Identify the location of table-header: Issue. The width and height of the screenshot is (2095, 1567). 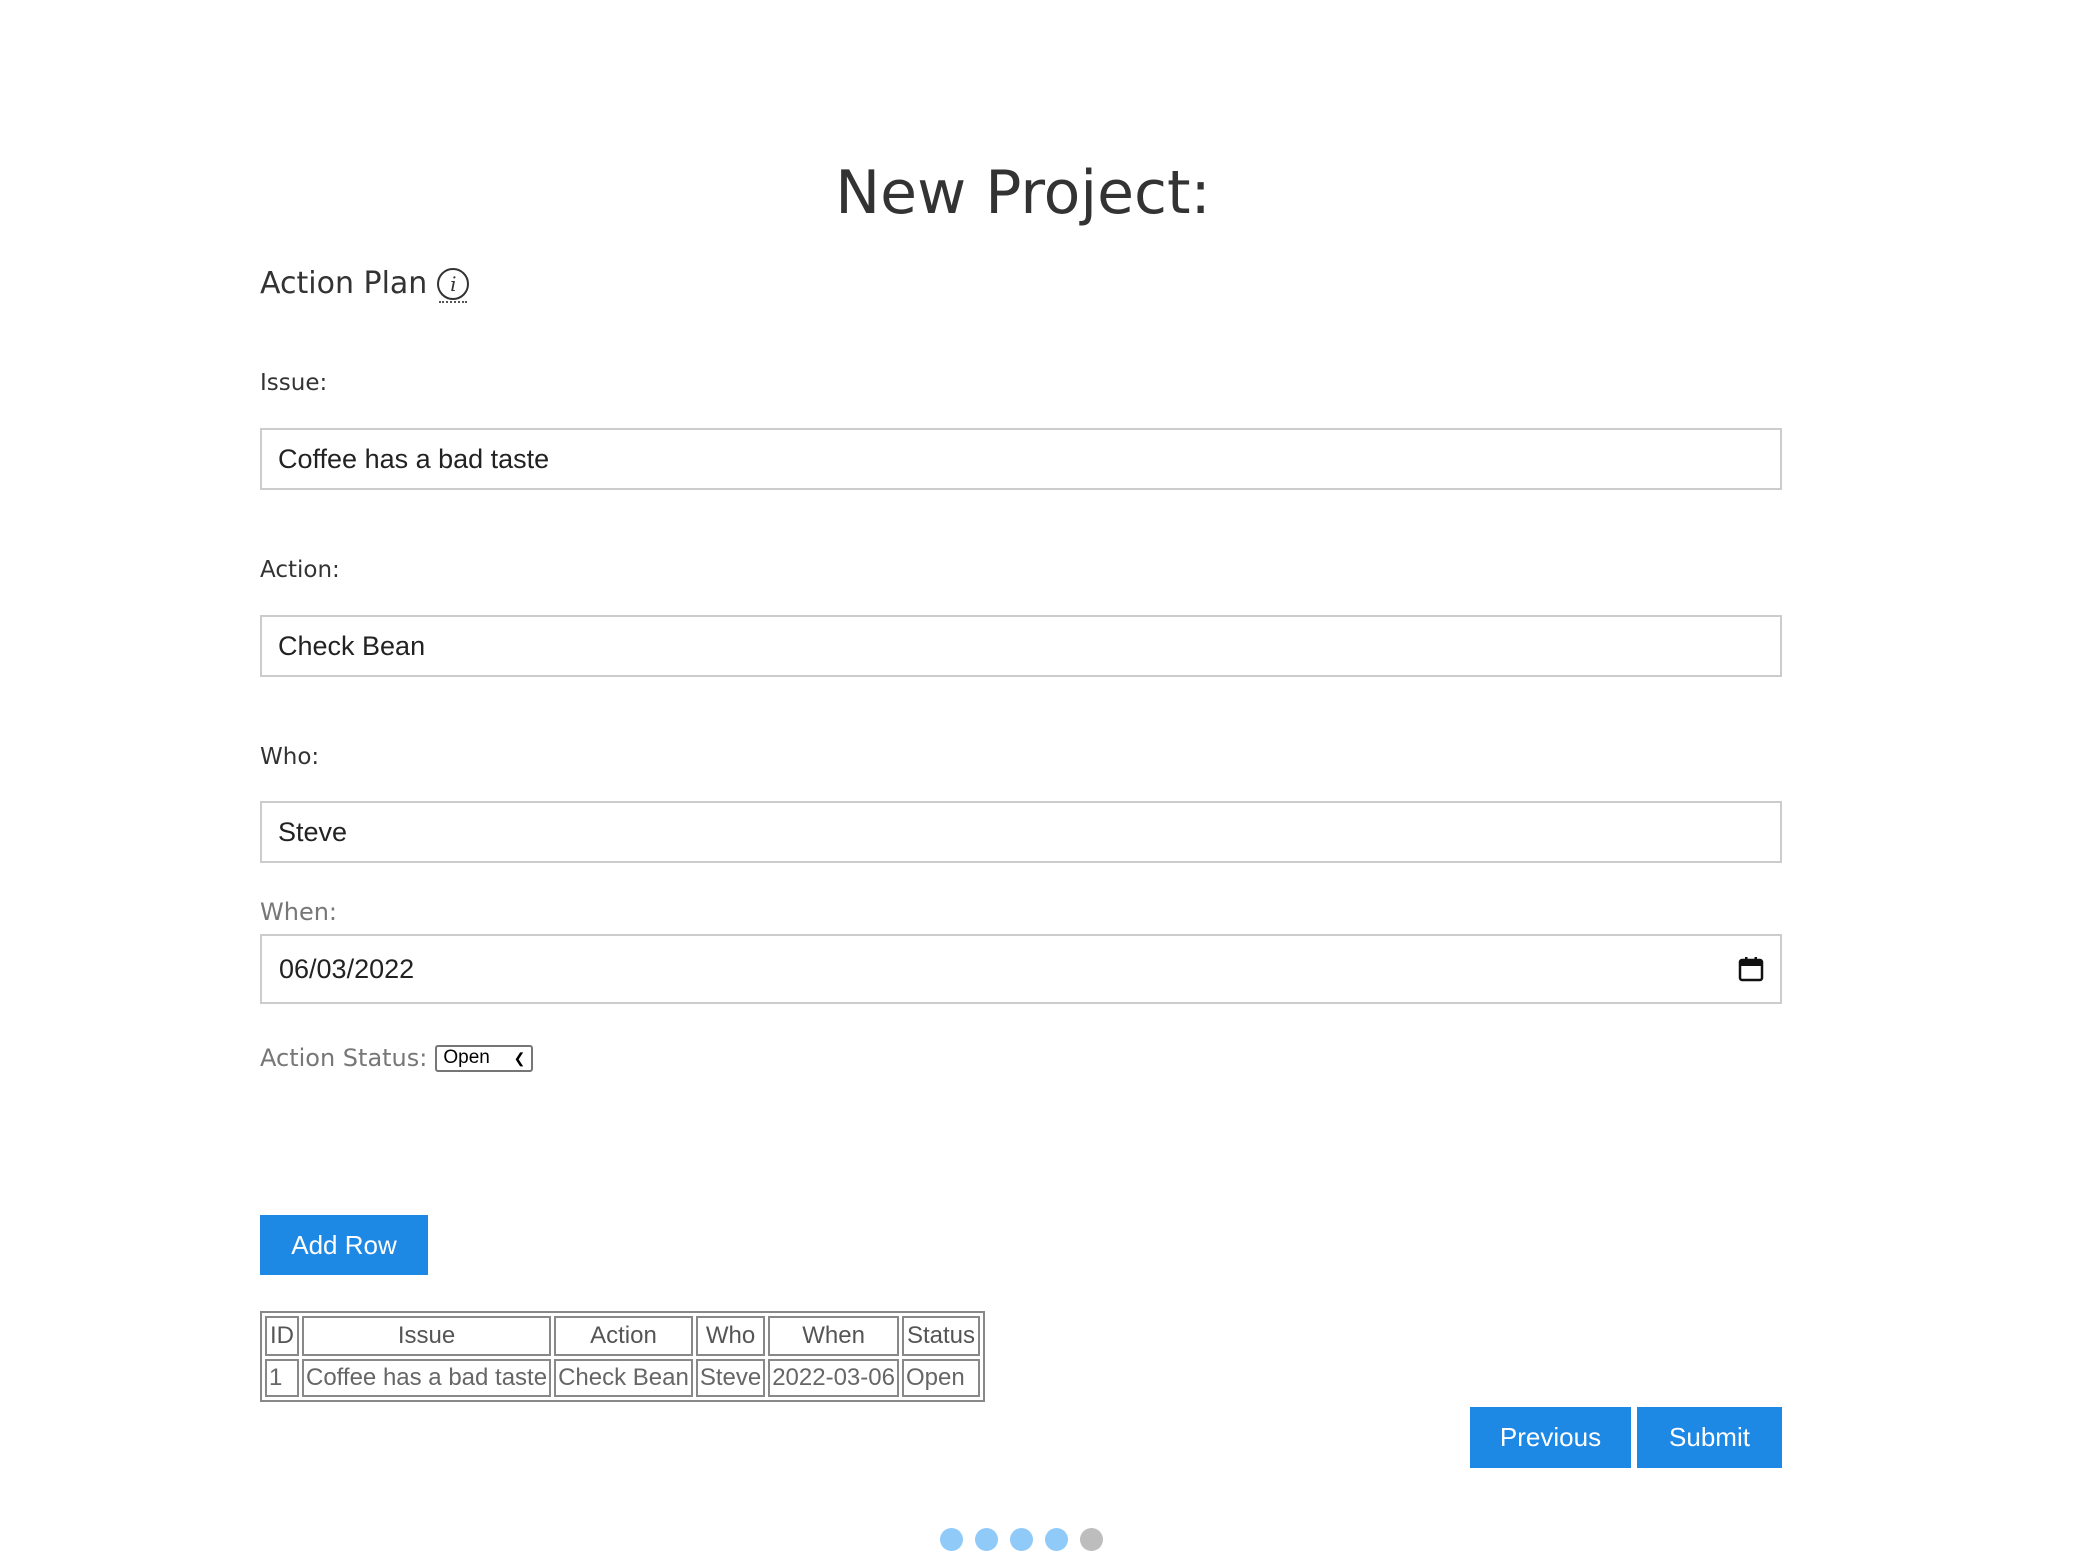
(427, 1336).